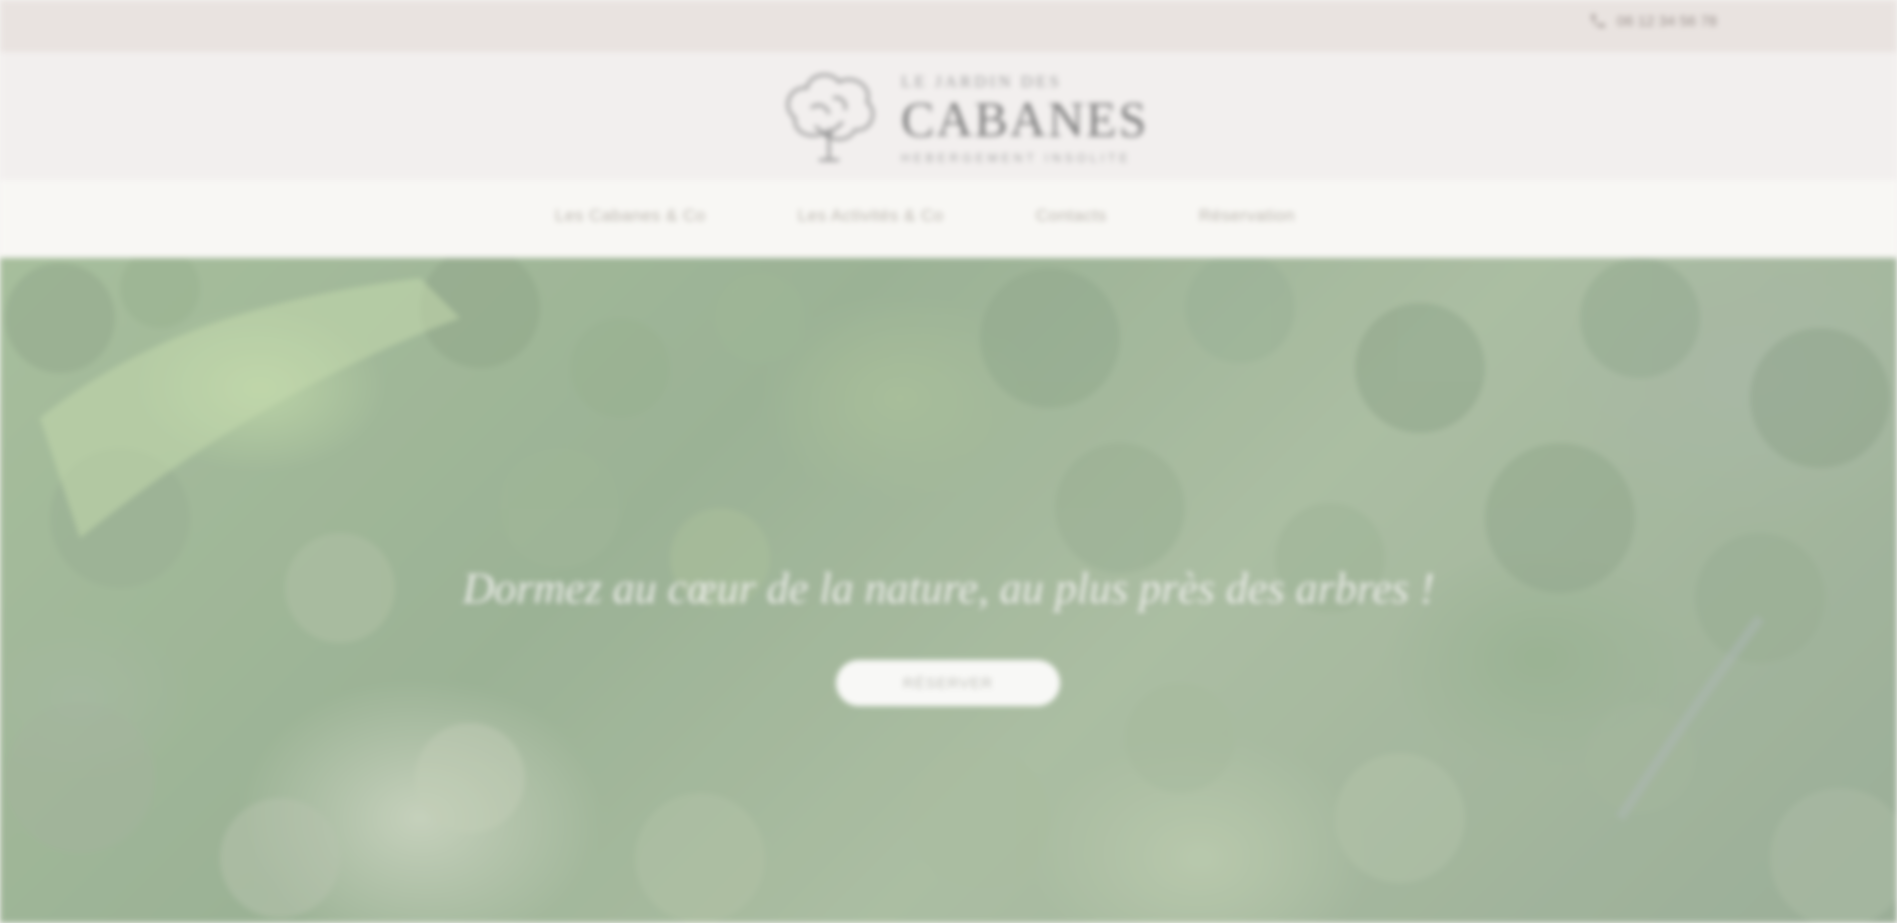  Describe the element at coordinates (948, 683) in the screenshot. I see `reserve-button: RÉSERVER` at that location.